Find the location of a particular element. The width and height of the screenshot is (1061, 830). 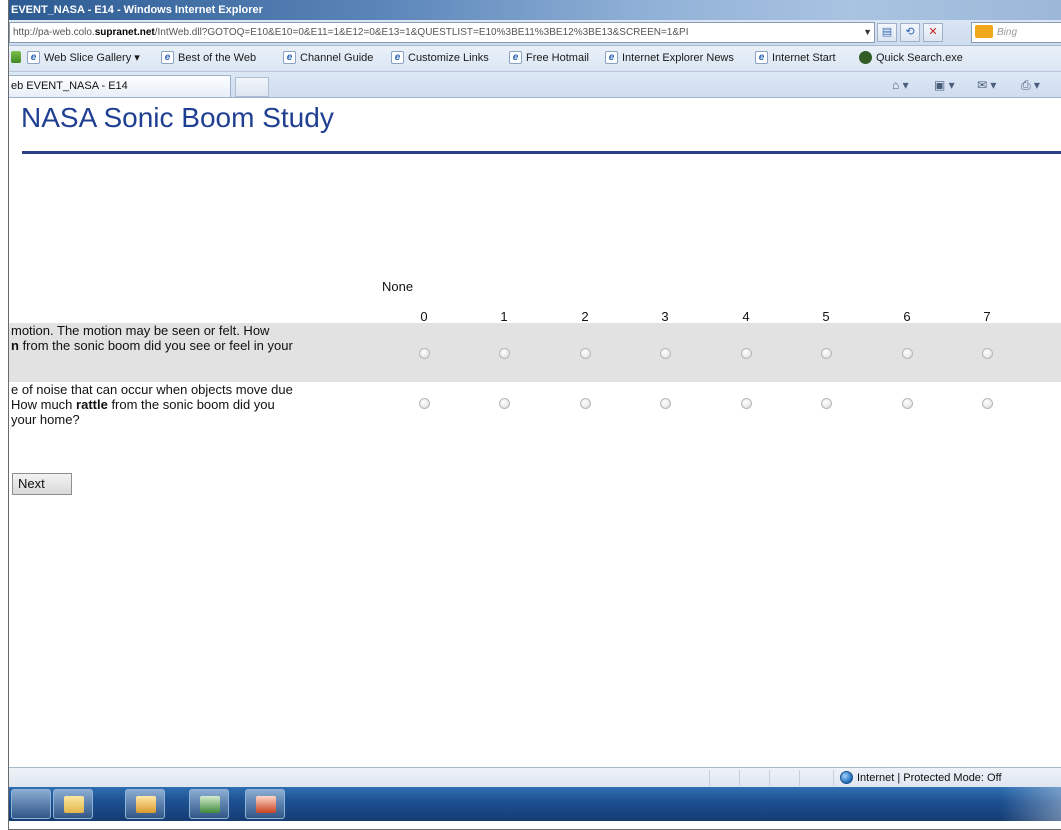

taskbar-start-orb is located at coordinates (31, 804).